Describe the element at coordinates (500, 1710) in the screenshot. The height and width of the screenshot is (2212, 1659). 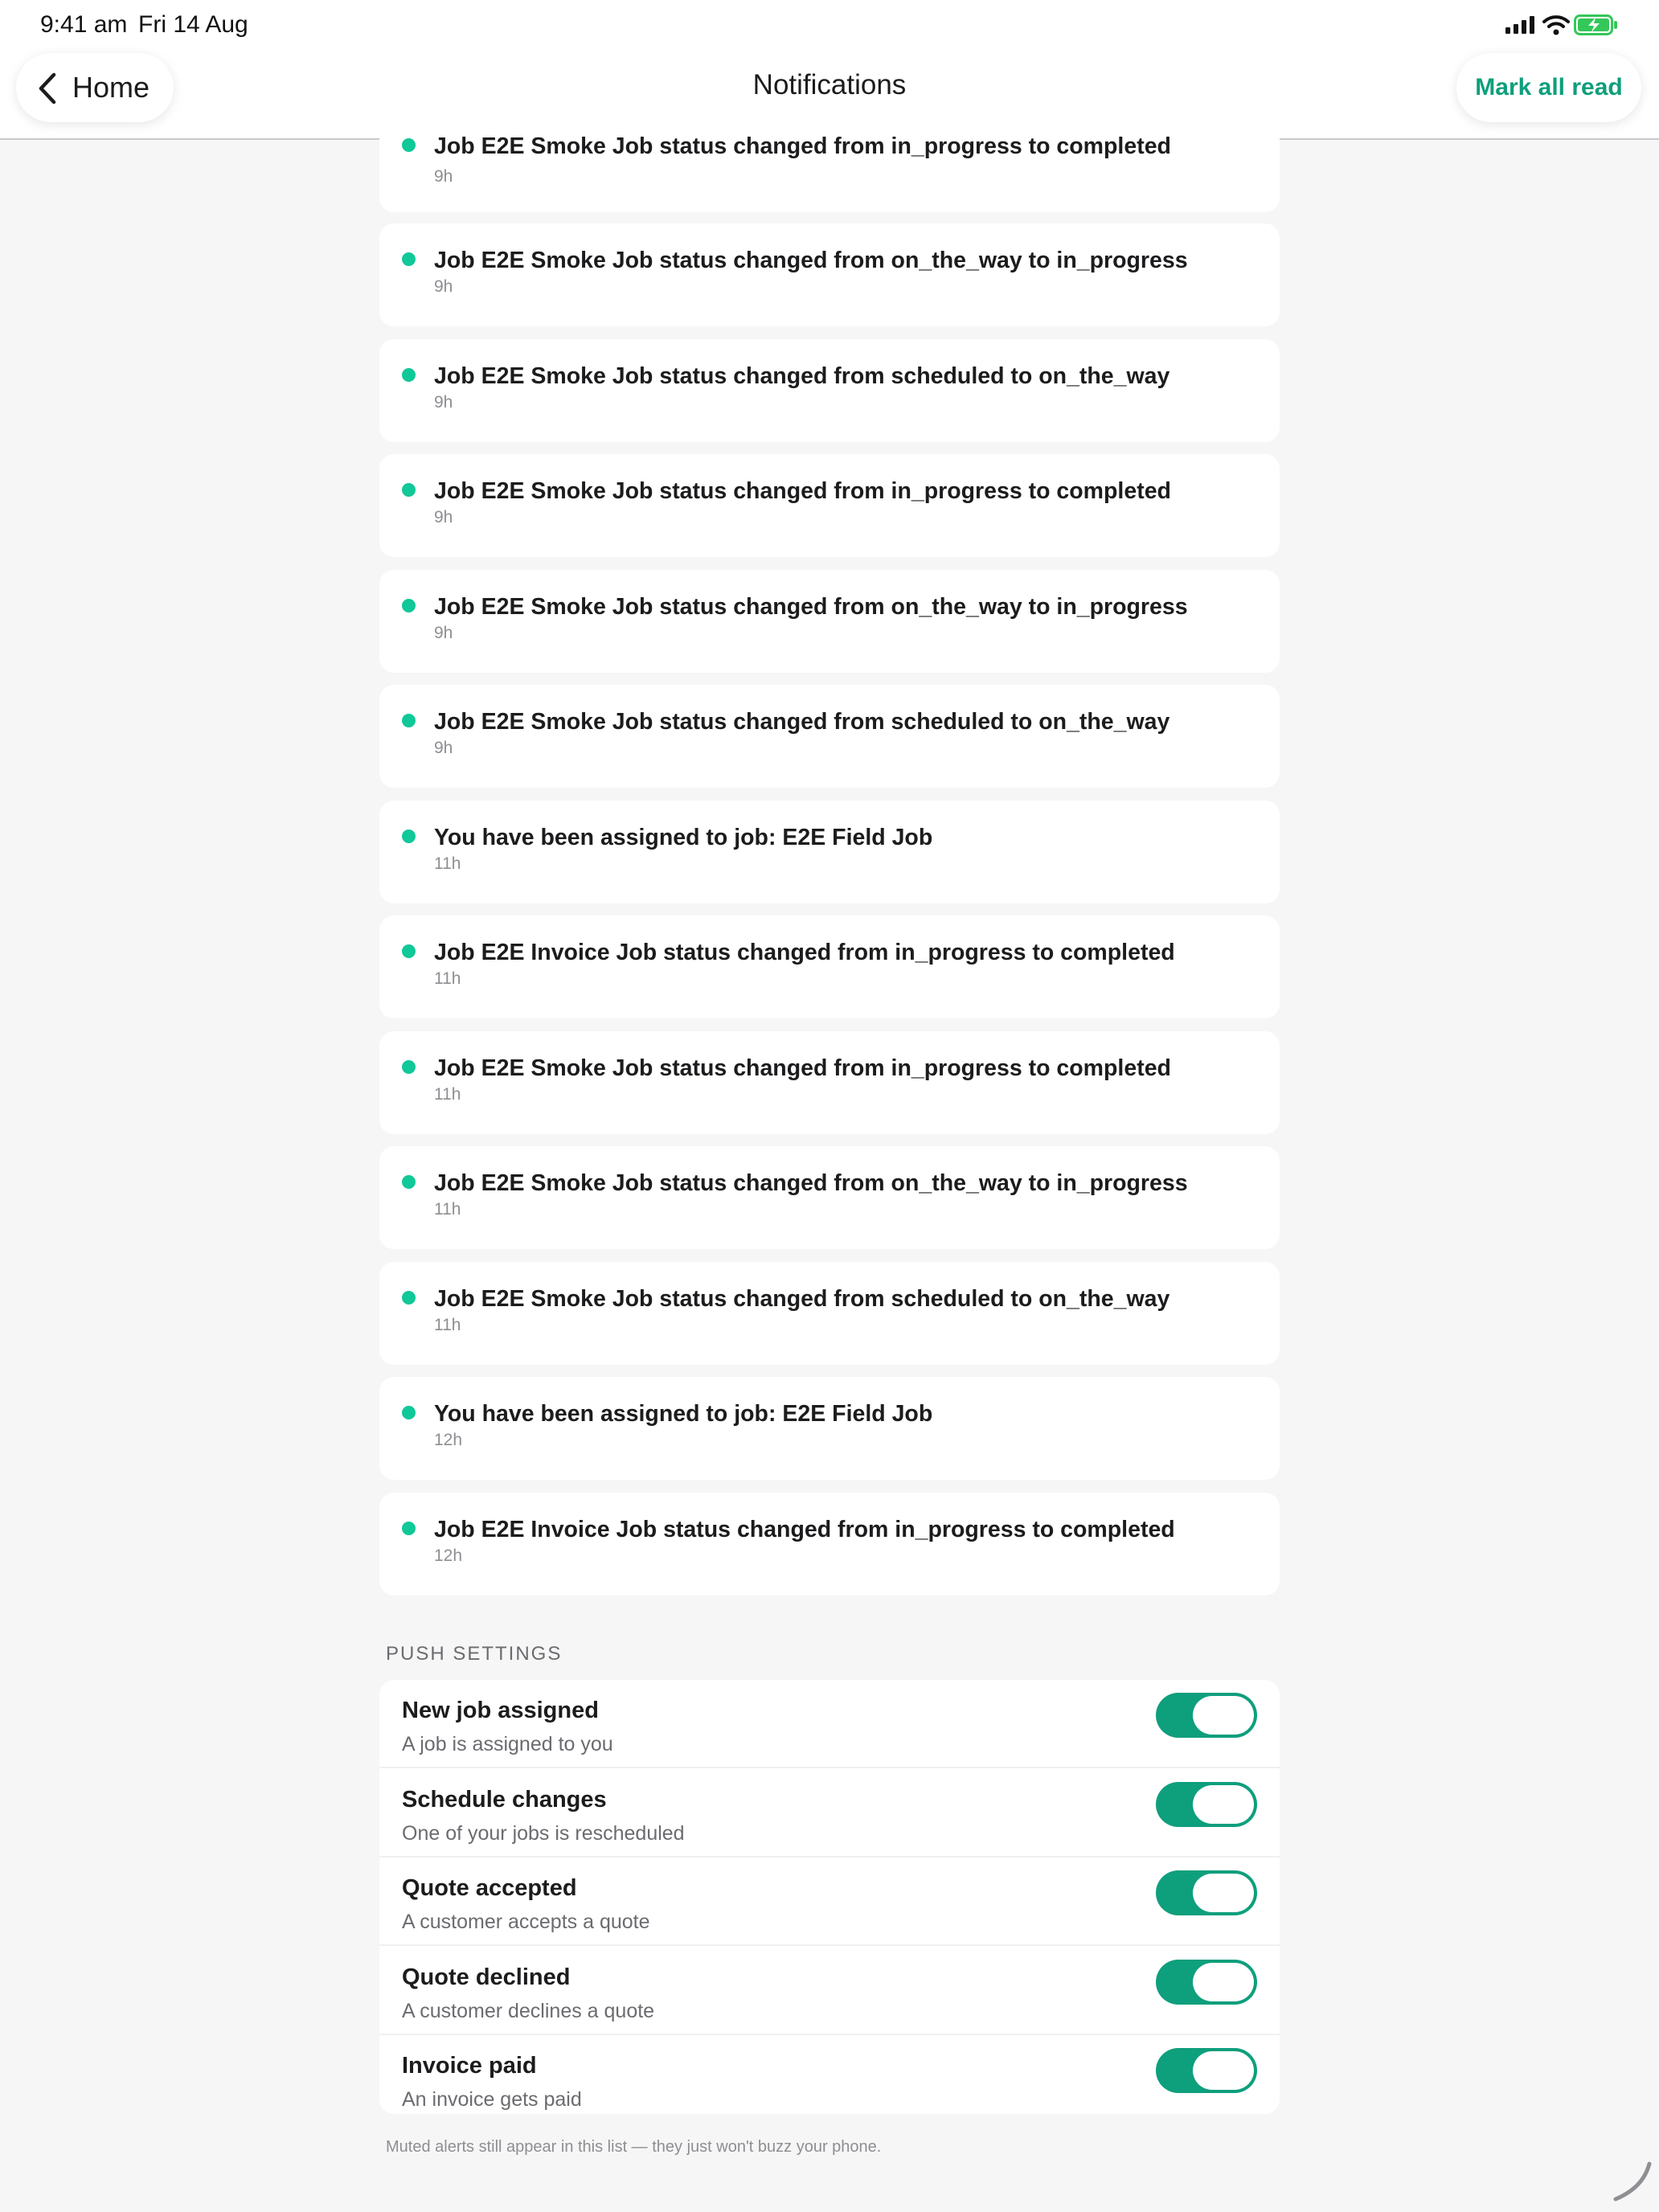
I see `setting-title: New job assigned` at that location.